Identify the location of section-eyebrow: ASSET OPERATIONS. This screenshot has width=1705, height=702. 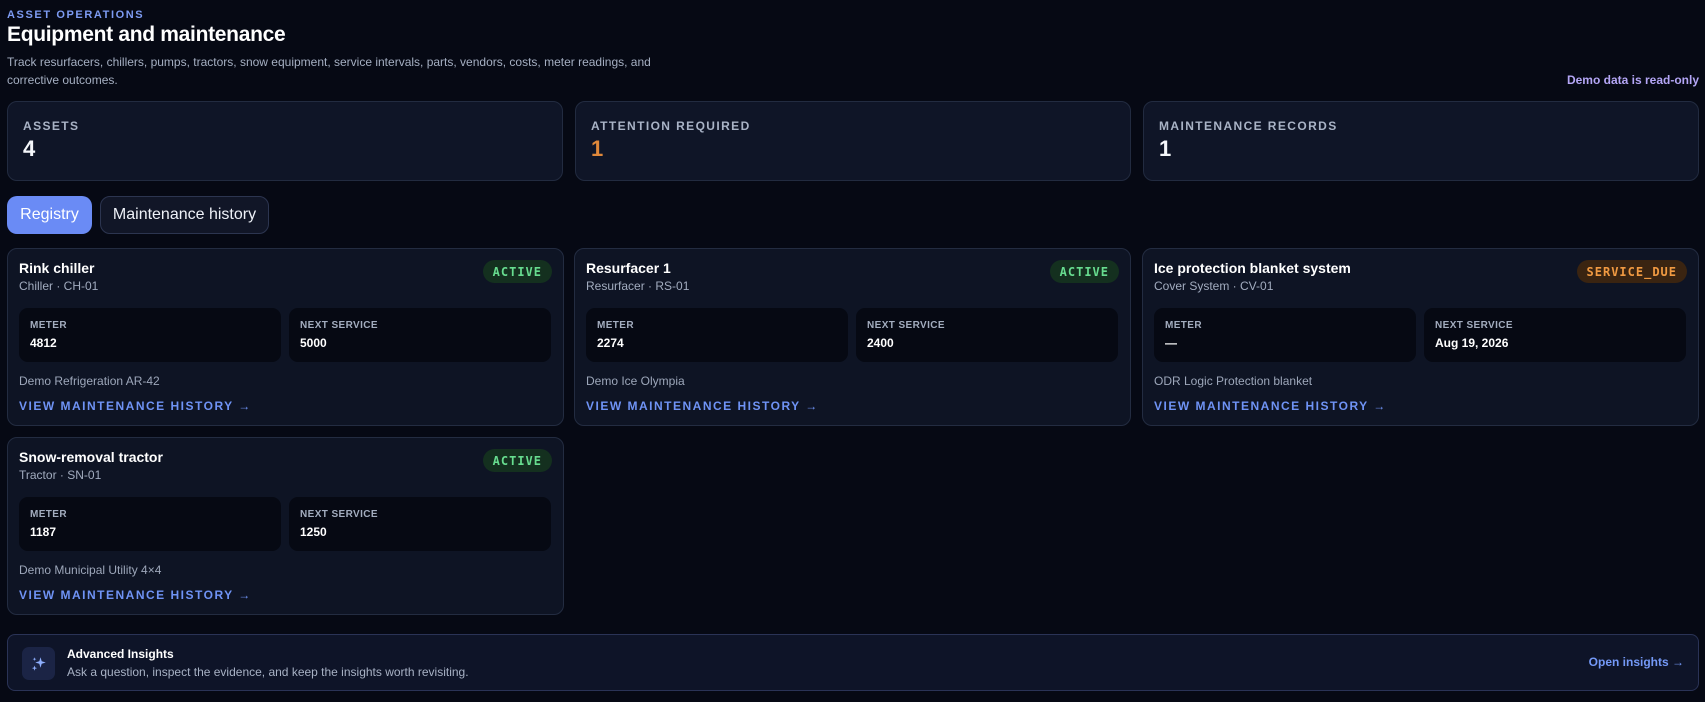
(76, 15).